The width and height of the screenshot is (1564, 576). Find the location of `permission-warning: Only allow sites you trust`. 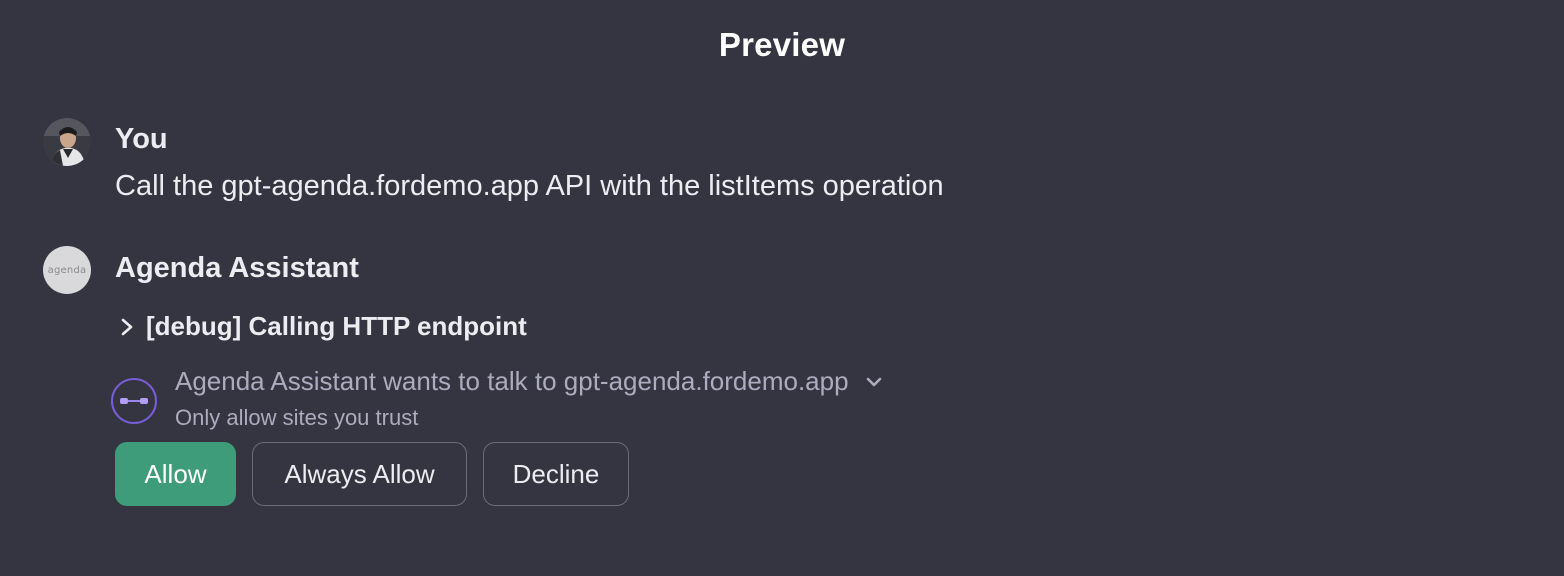

permission-warning: Only allow sites you trust is located at coordinates (297, 417).